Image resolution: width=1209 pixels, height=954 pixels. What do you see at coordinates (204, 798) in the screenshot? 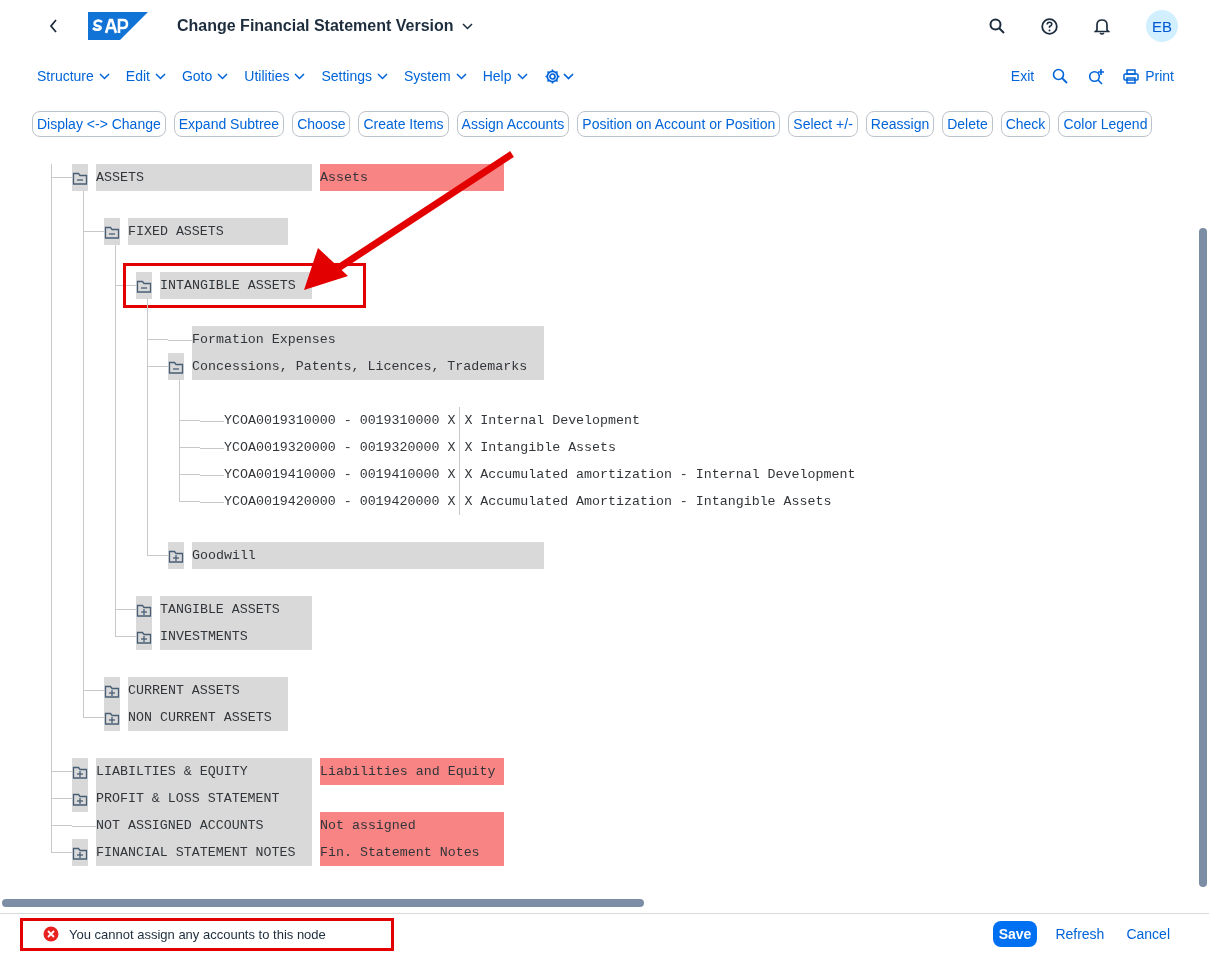
I see `tree-node-label: PROFIT & LOSS STATEMENT` at bounding box center [204, 798].